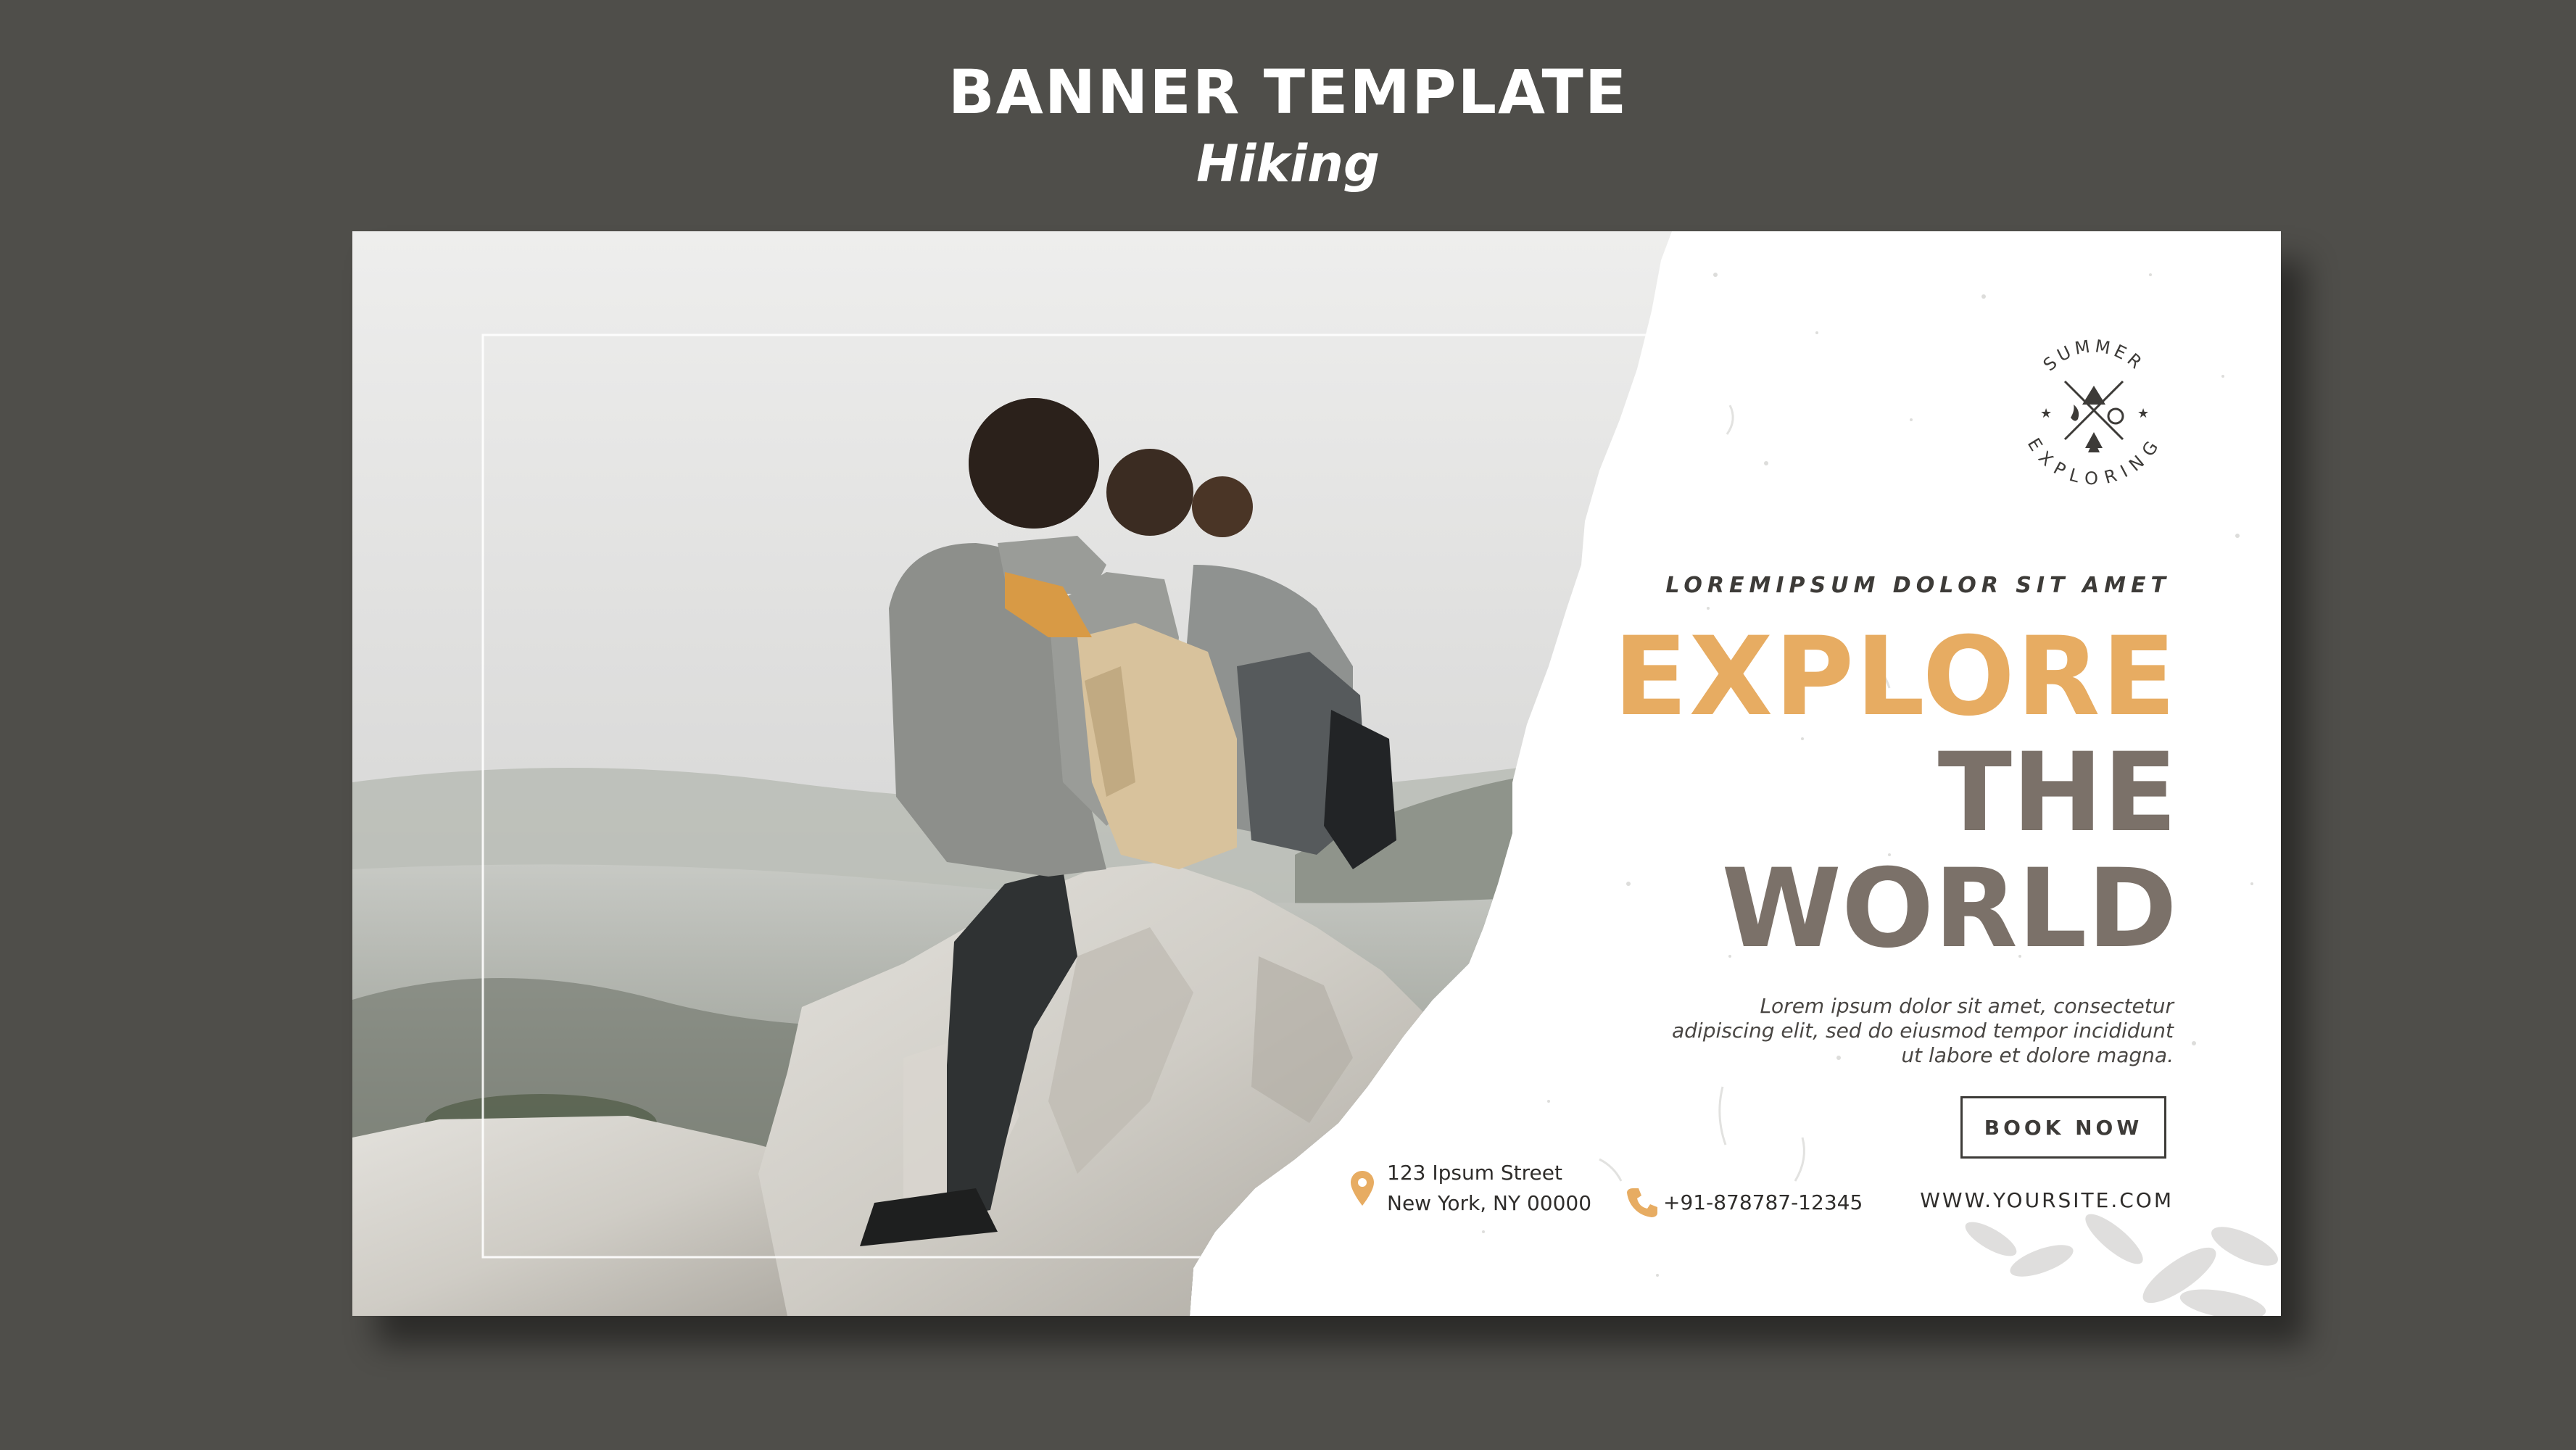  Describe the element at coordinates (1895, 793) in the screenshot. I see `headline: EXPLORE THE WORLD` at that location.